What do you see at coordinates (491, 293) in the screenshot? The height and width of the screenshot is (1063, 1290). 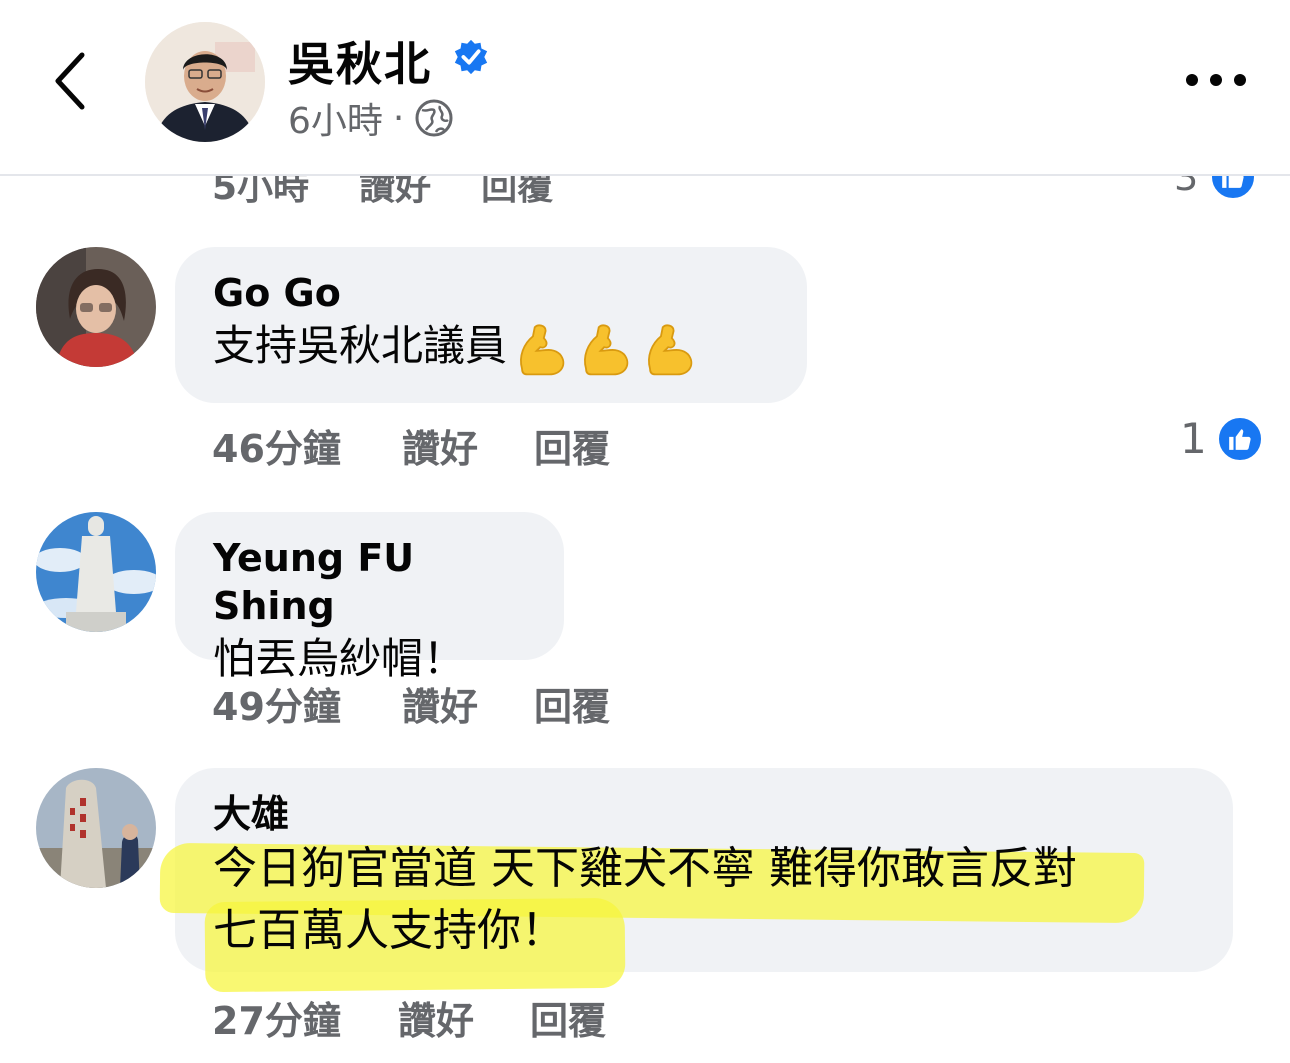 I see `commenter-name: Go Go` at bounding box center [491, 293].